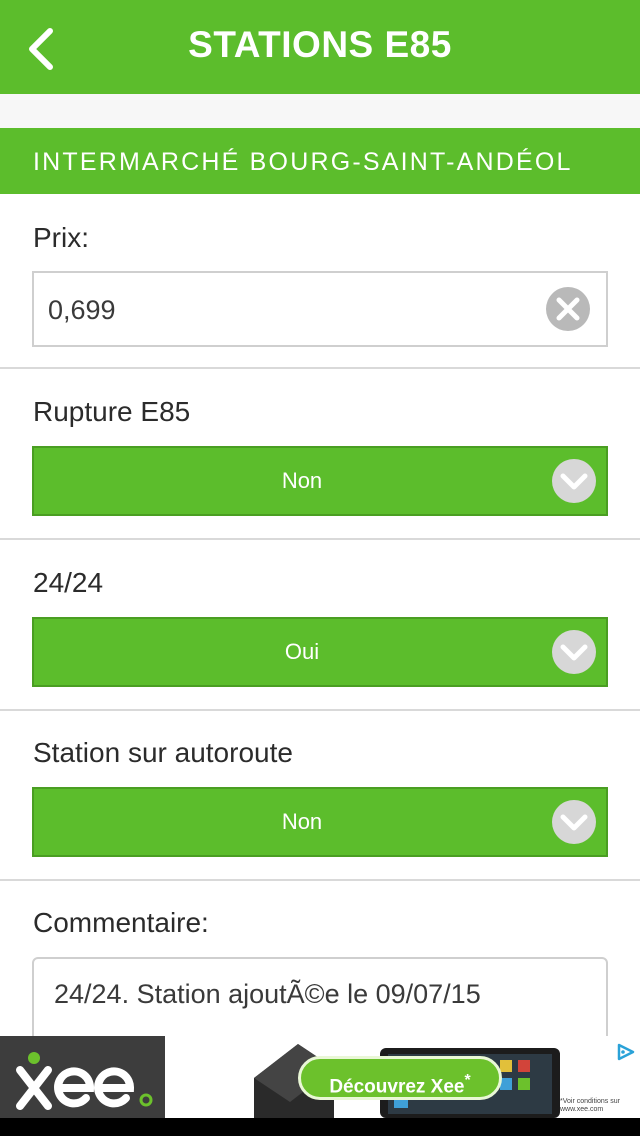 The image size is (640, 1136). I want to click on clear-circle-icon, so click(568, 309).